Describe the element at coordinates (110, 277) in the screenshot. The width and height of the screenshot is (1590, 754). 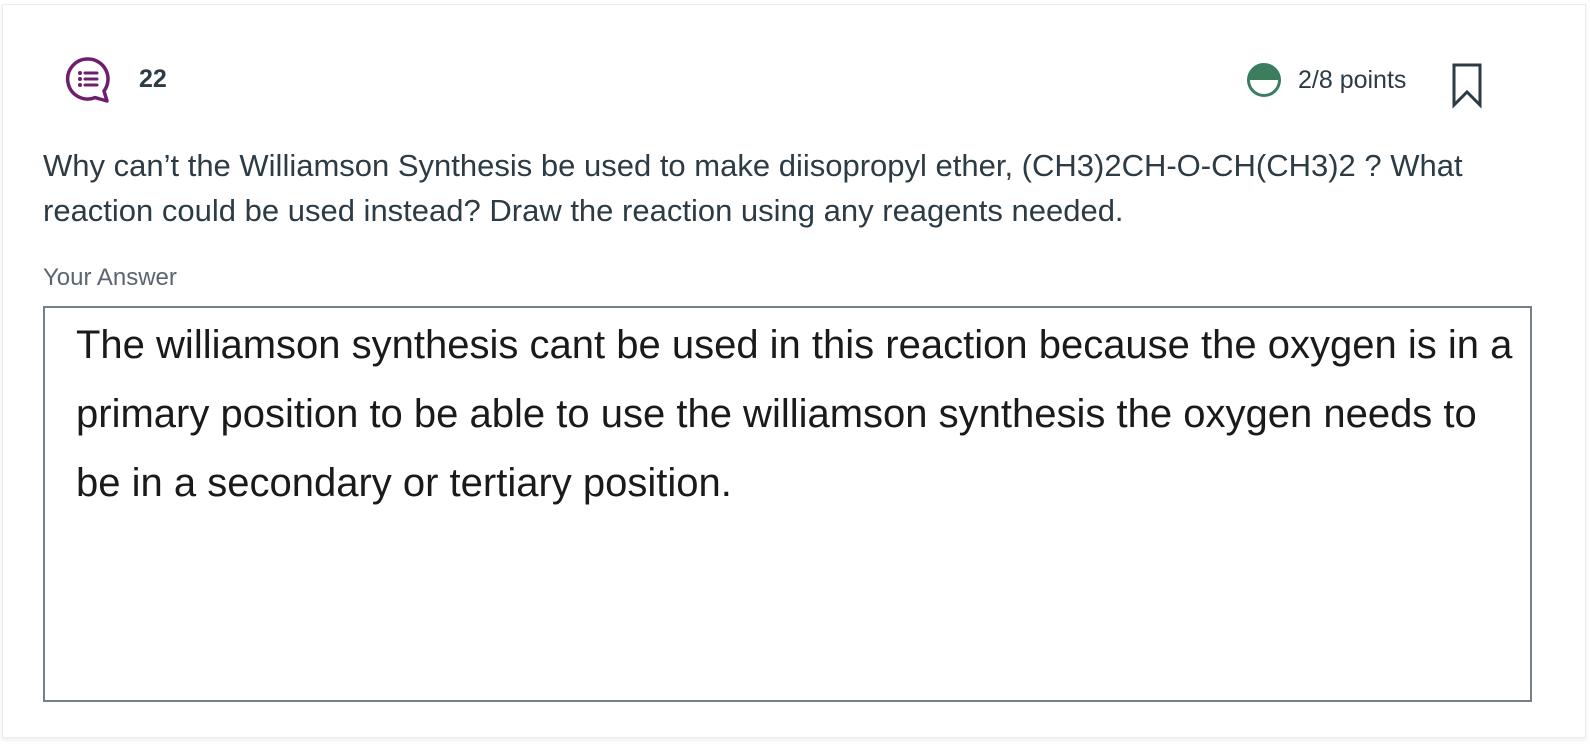
I see `answer-label: Your Answer` at that location.